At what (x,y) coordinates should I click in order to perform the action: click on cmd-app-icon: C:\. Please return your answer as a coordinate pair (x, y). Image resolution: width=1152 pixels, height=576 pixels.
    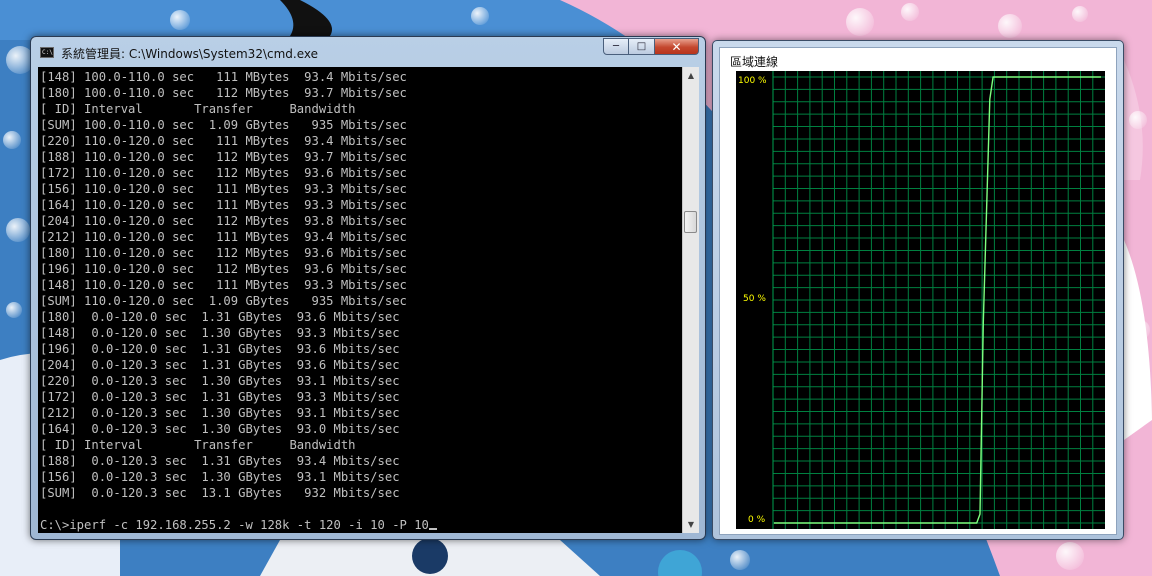
    Looking at the image, I should click on (47, 52).